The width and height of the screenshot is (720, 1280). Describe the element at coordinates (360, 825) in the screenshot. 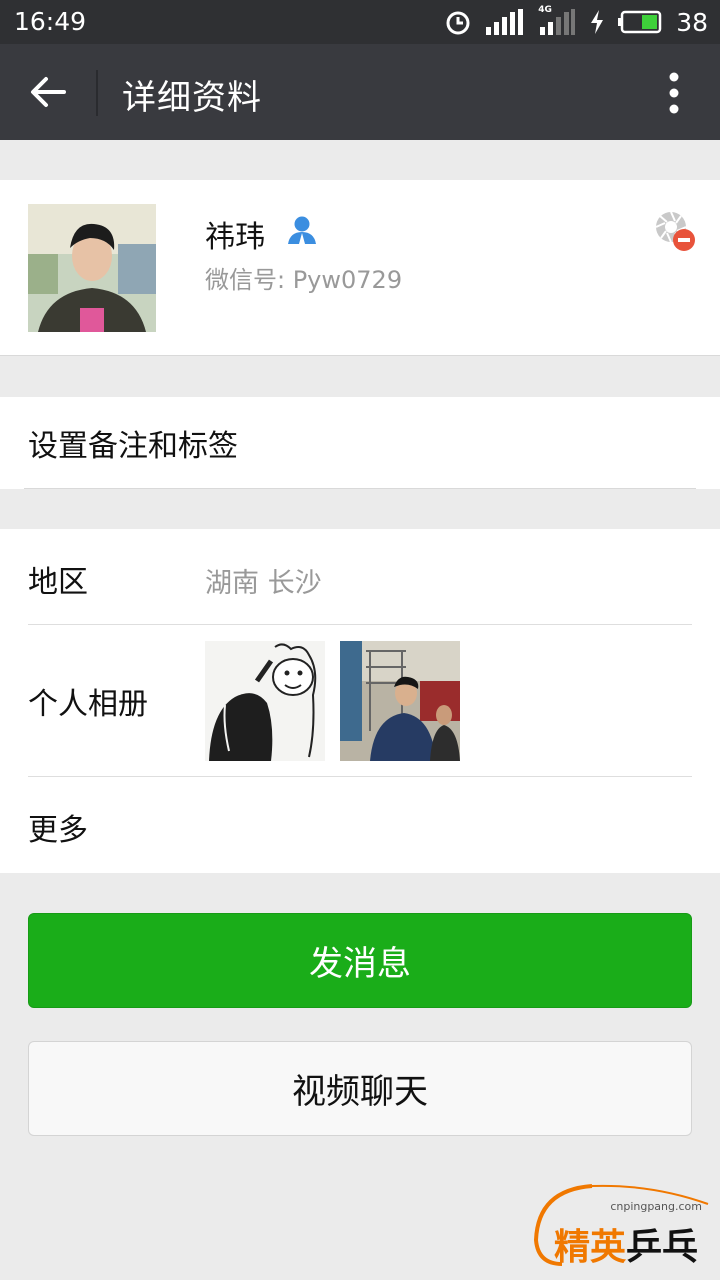

I see `more-row: 更多` at that location.